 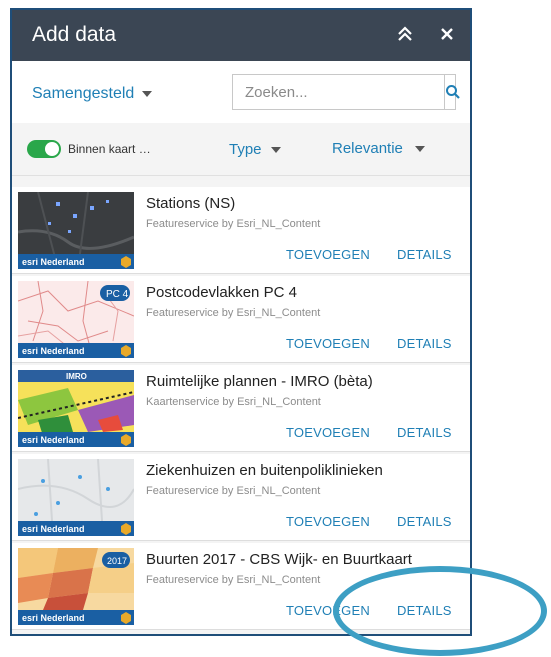 What do you see at coordinates (76, 586) in the screenshot?
I see `item-thumbnail: 2017 esri Nederland` at bounding box center [76, 586].